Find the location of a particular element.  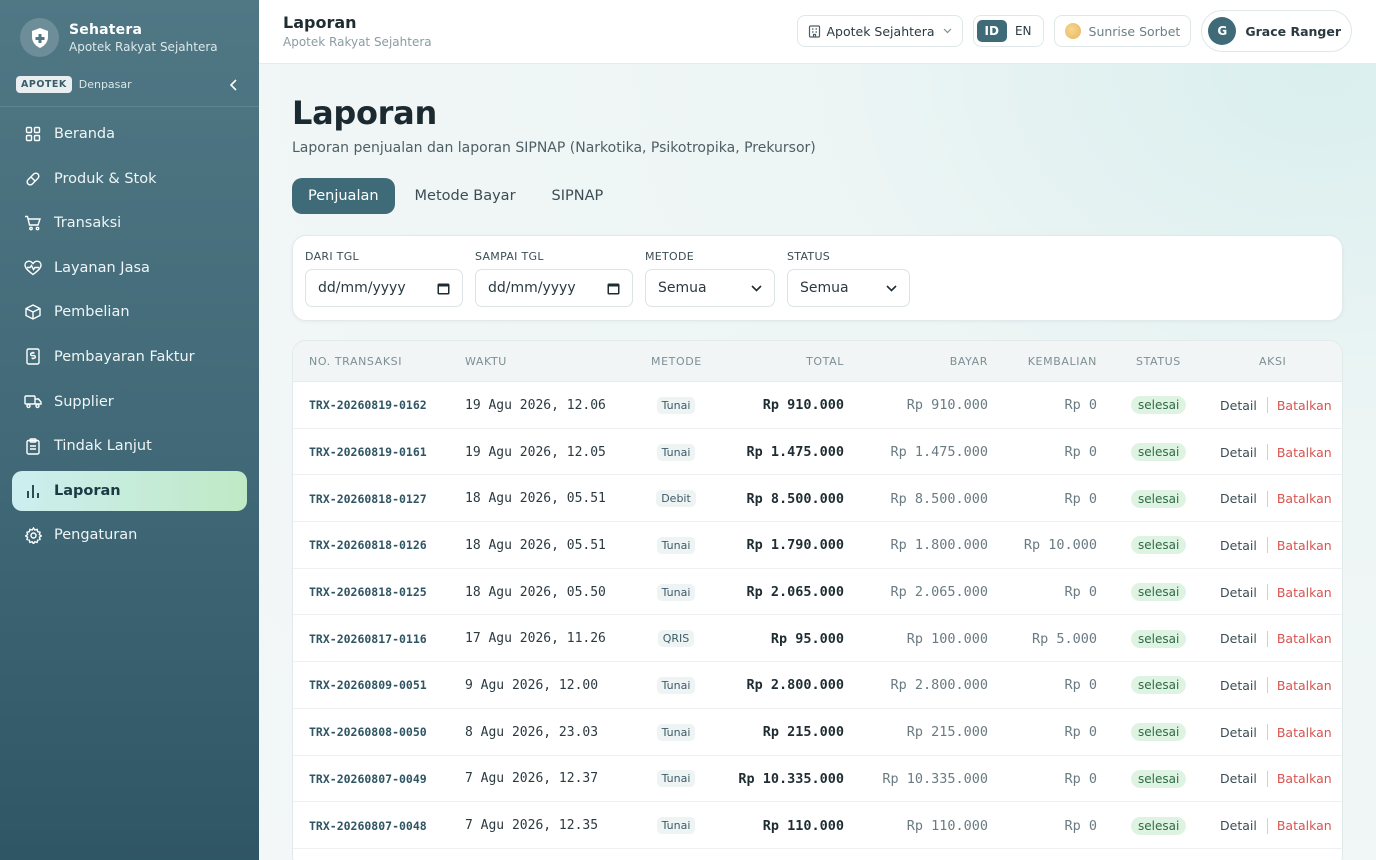

total-amount: Rp 1.790.000 is located at coordinates (795, 545).